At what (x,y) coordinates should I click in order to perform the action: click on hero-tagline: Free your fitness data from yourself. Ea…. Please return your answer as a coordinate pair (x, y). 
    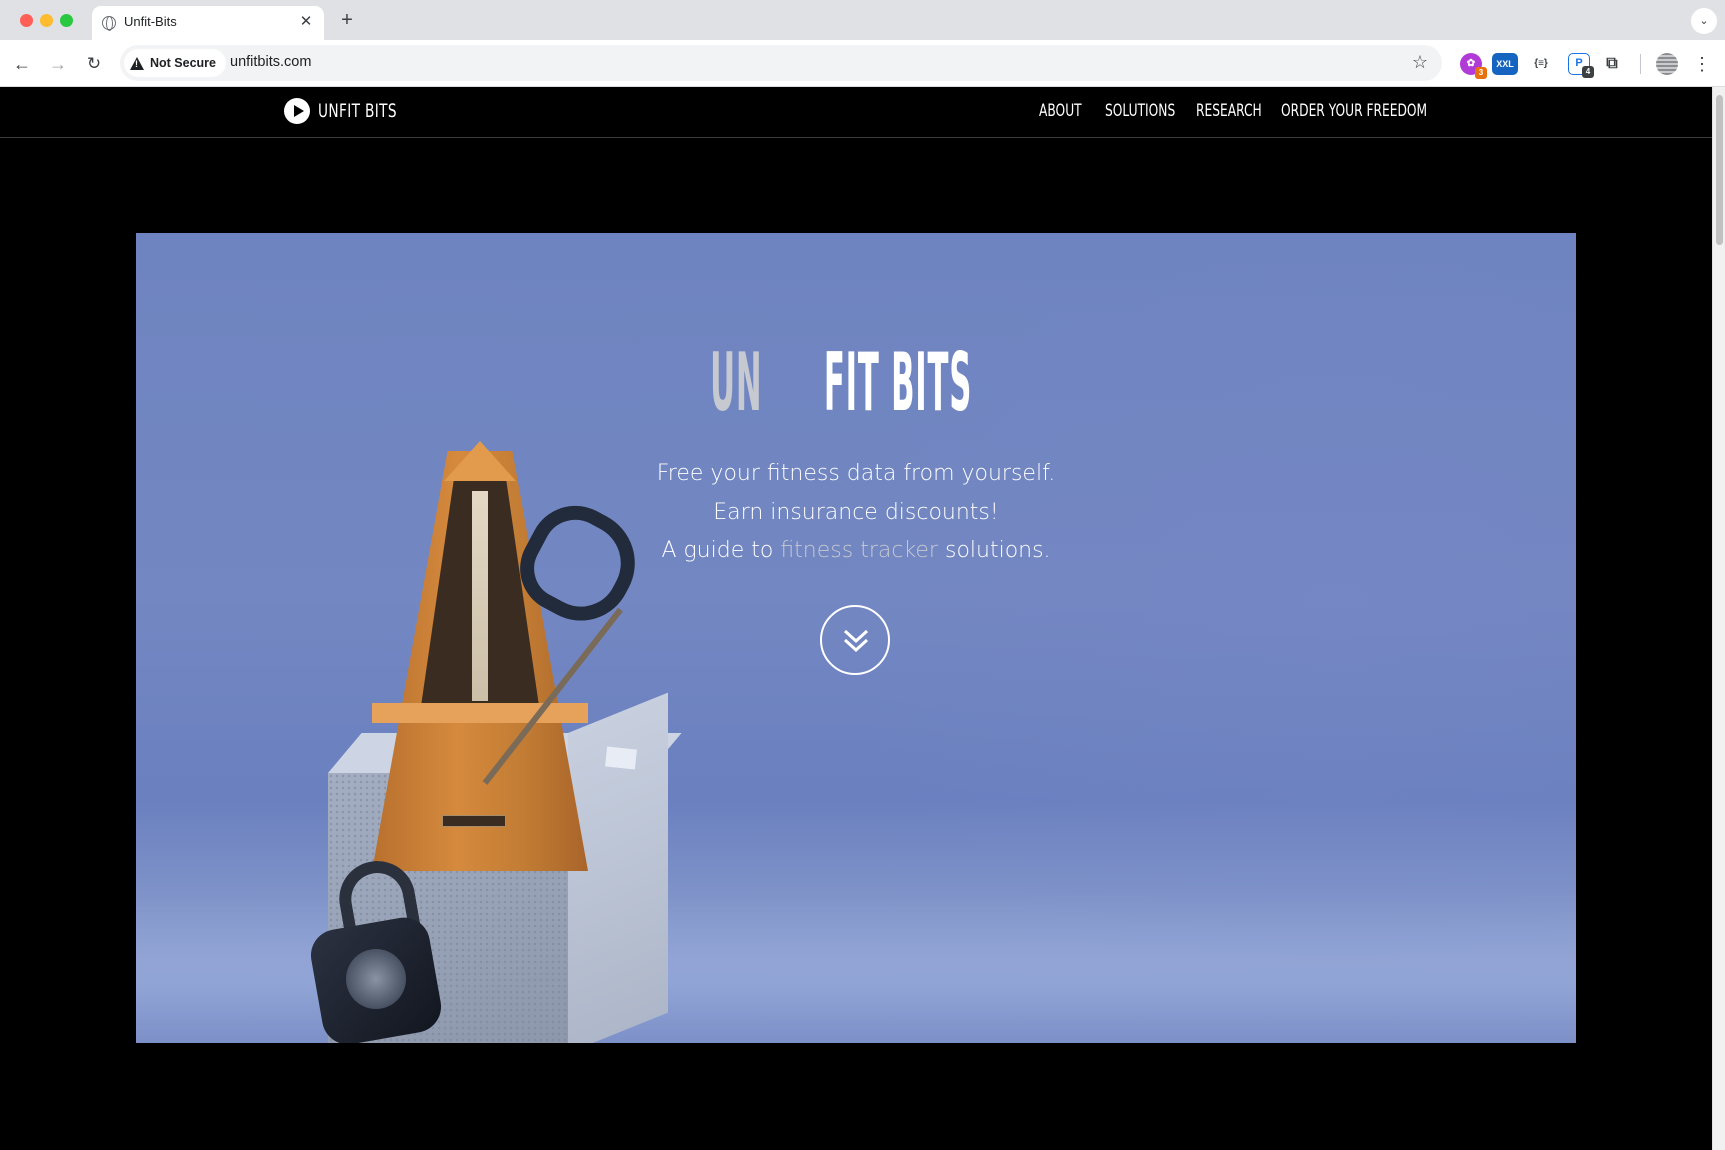
    Looking at the image, I should click on (856, 513).